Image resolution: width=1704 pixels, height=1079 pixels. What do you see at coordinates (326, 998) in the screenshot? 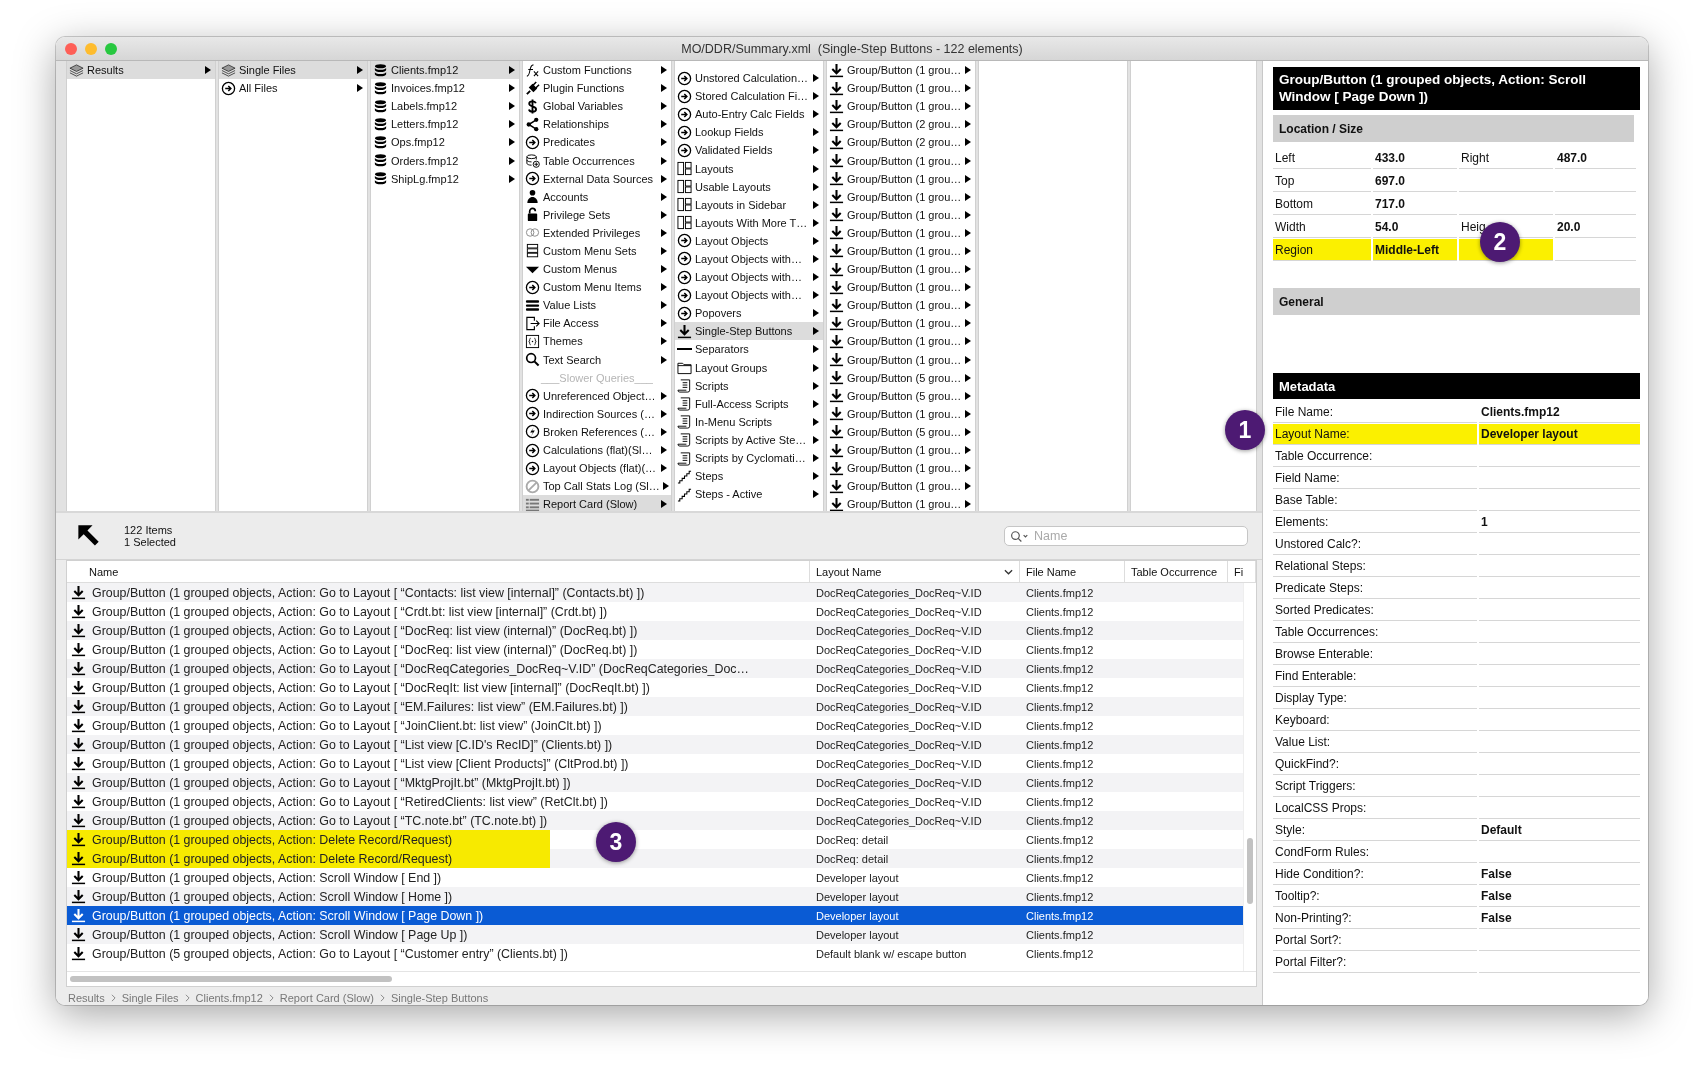
I see `breadcrumb-item: Report Card (Slow)` at bounding box center [326, 998].